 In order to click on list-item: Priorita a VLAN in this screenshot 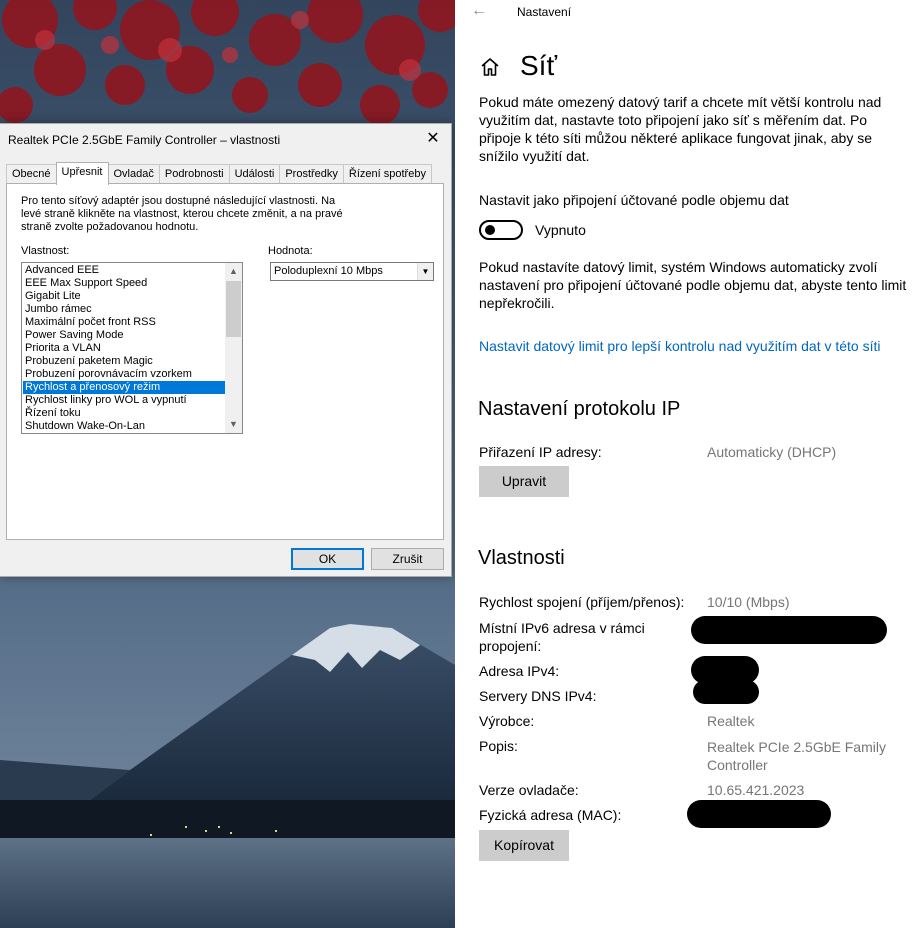, I will do `click(124, 348)`.